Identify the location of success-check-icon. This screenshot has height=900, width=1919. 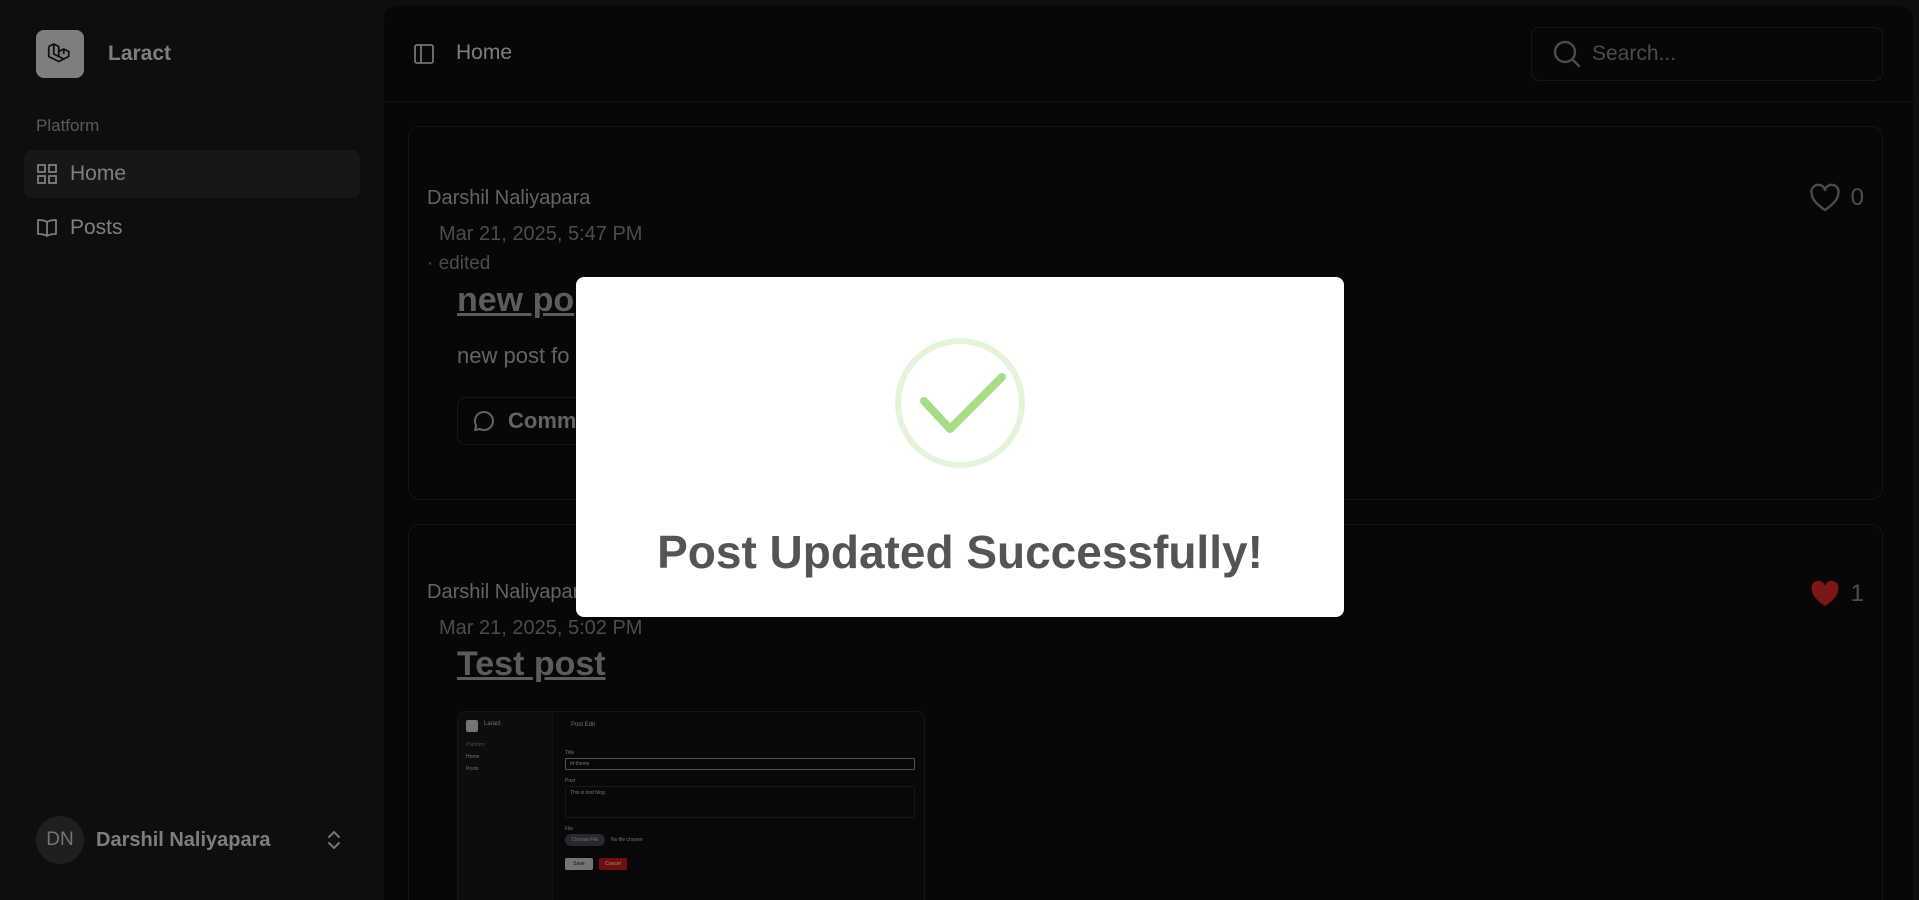
(960, 403).